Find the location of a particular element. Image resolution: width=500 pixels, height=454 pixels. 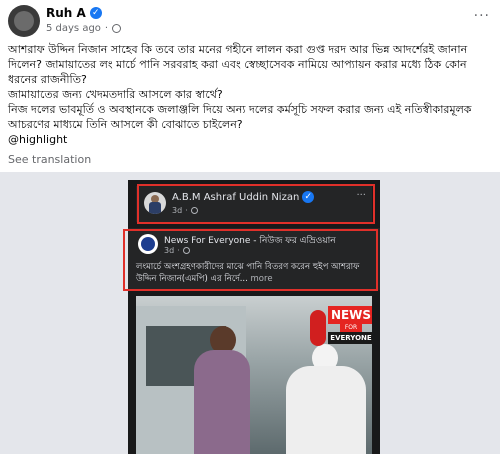

verified-badge-icon: ✓ is located at coordinates (95, 13).